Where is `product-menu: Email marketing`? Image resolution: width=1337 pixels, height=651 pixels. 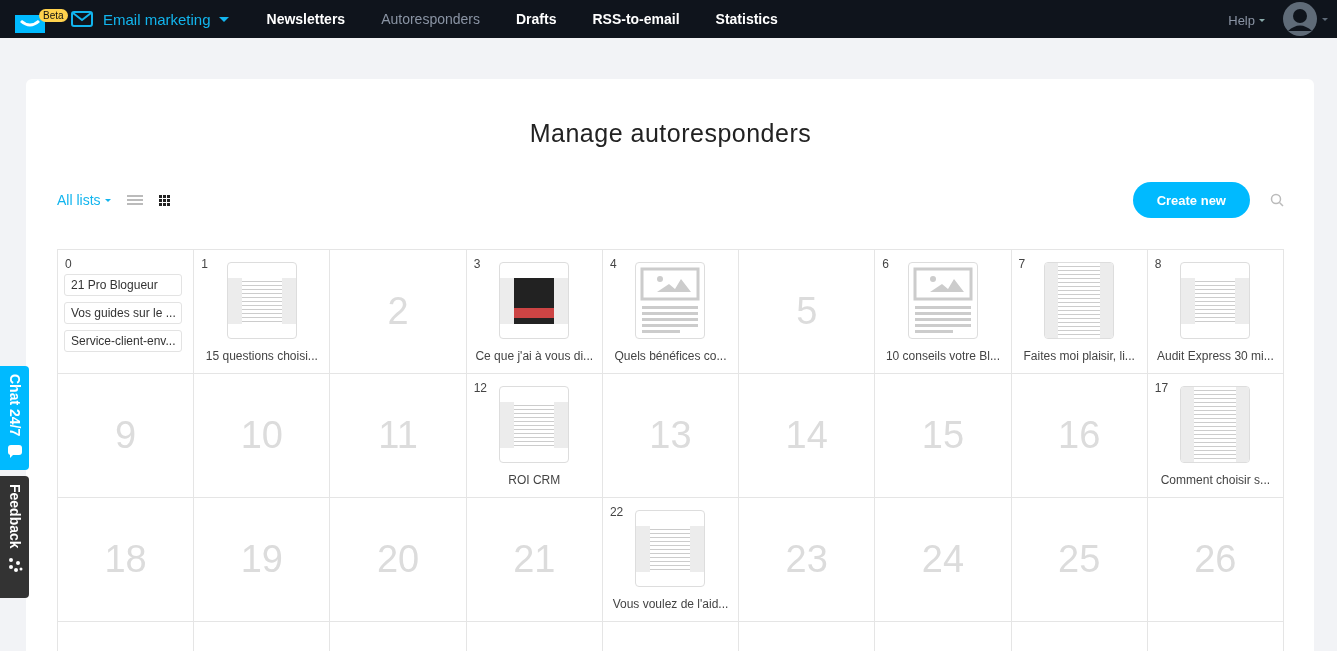 product-menu: Email marketing is located at coordinates (166, 19).